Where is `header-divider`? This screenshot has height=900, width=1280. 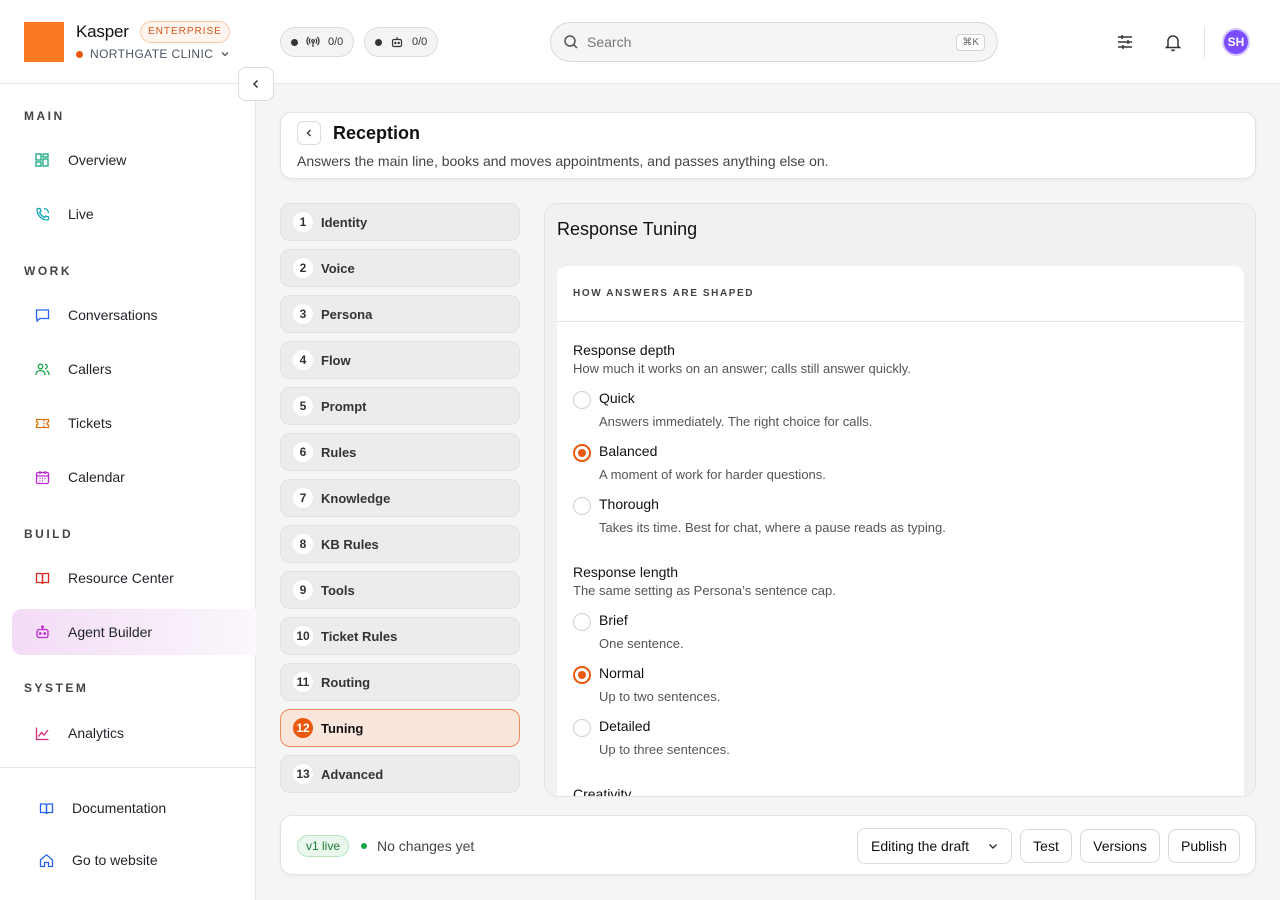 header-divider is located at coordinates (1204, 42).